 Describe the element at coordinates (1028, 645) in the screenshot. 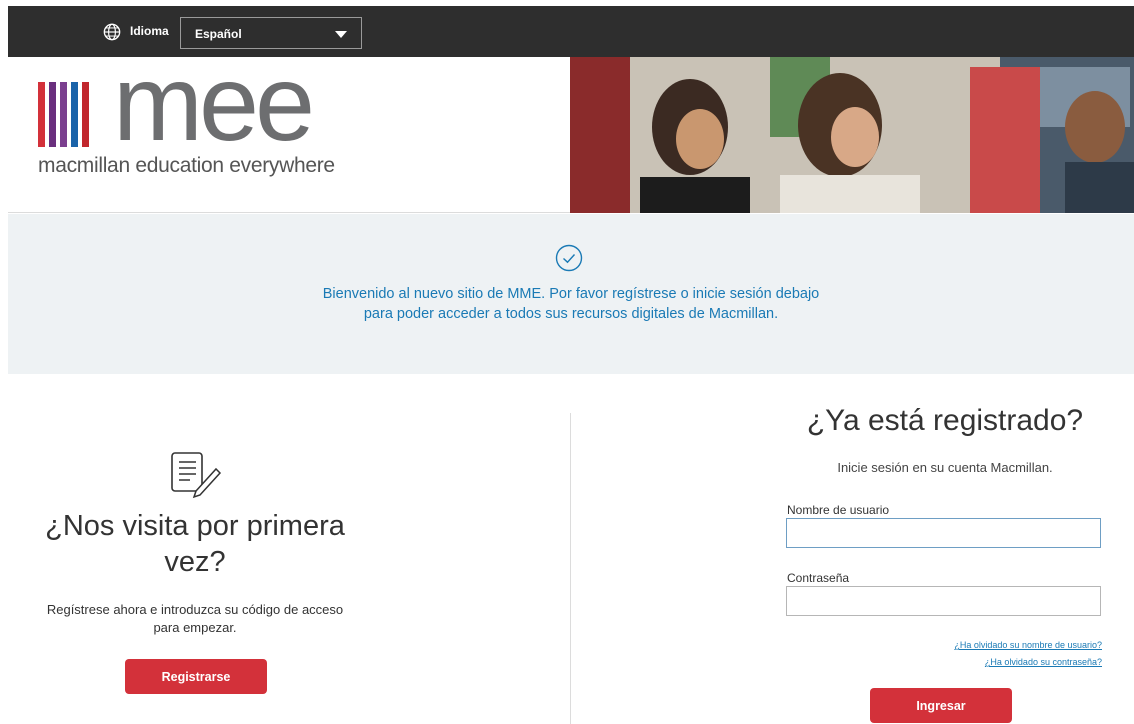

I see `forgot-username-link: ¿Ha olvidado su nombre de usuario?` at that location.